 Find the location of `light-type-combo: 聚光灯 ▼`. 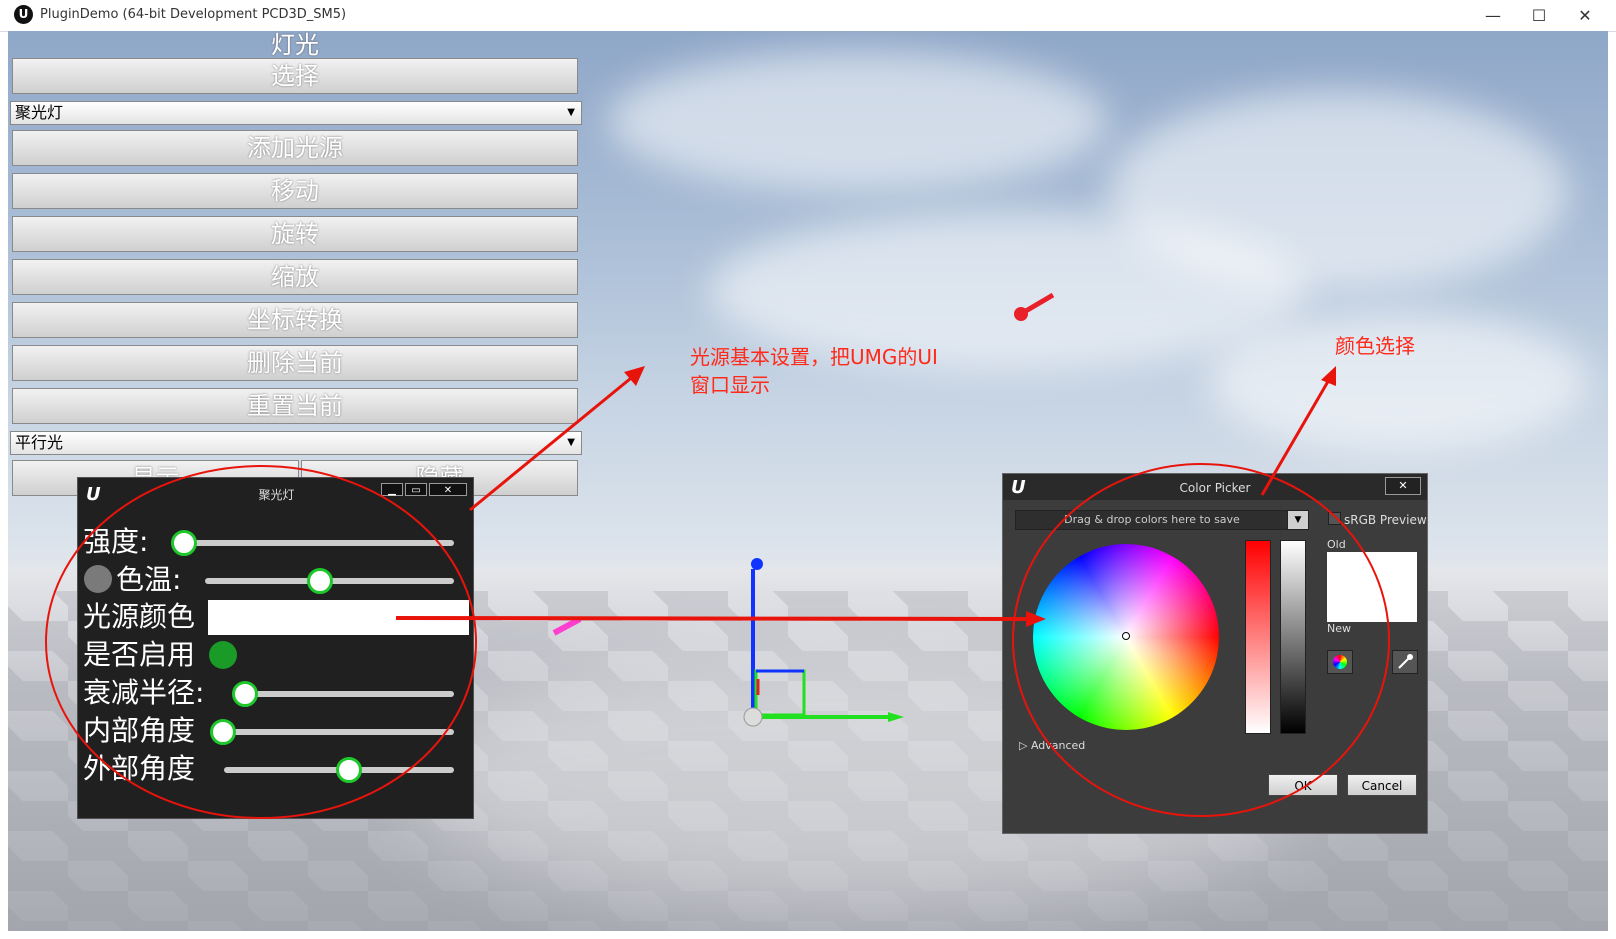

light-type-combo: 聚光灯 ▼ is located at coordinates (296, 113).